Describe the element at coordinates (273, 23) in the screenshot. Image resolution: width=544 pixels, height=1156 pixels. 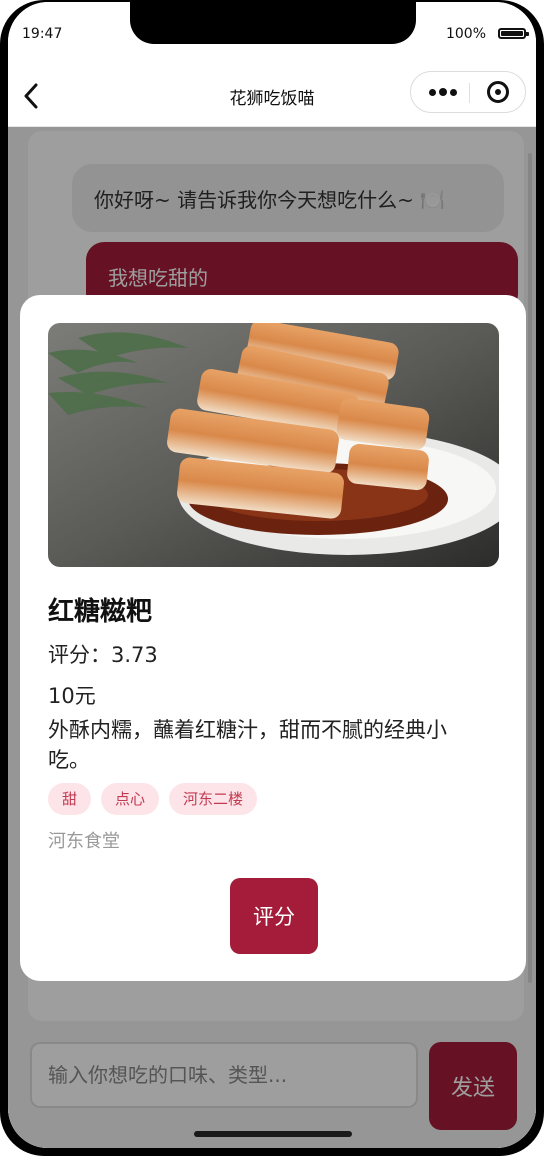
I see `notch` at that location.